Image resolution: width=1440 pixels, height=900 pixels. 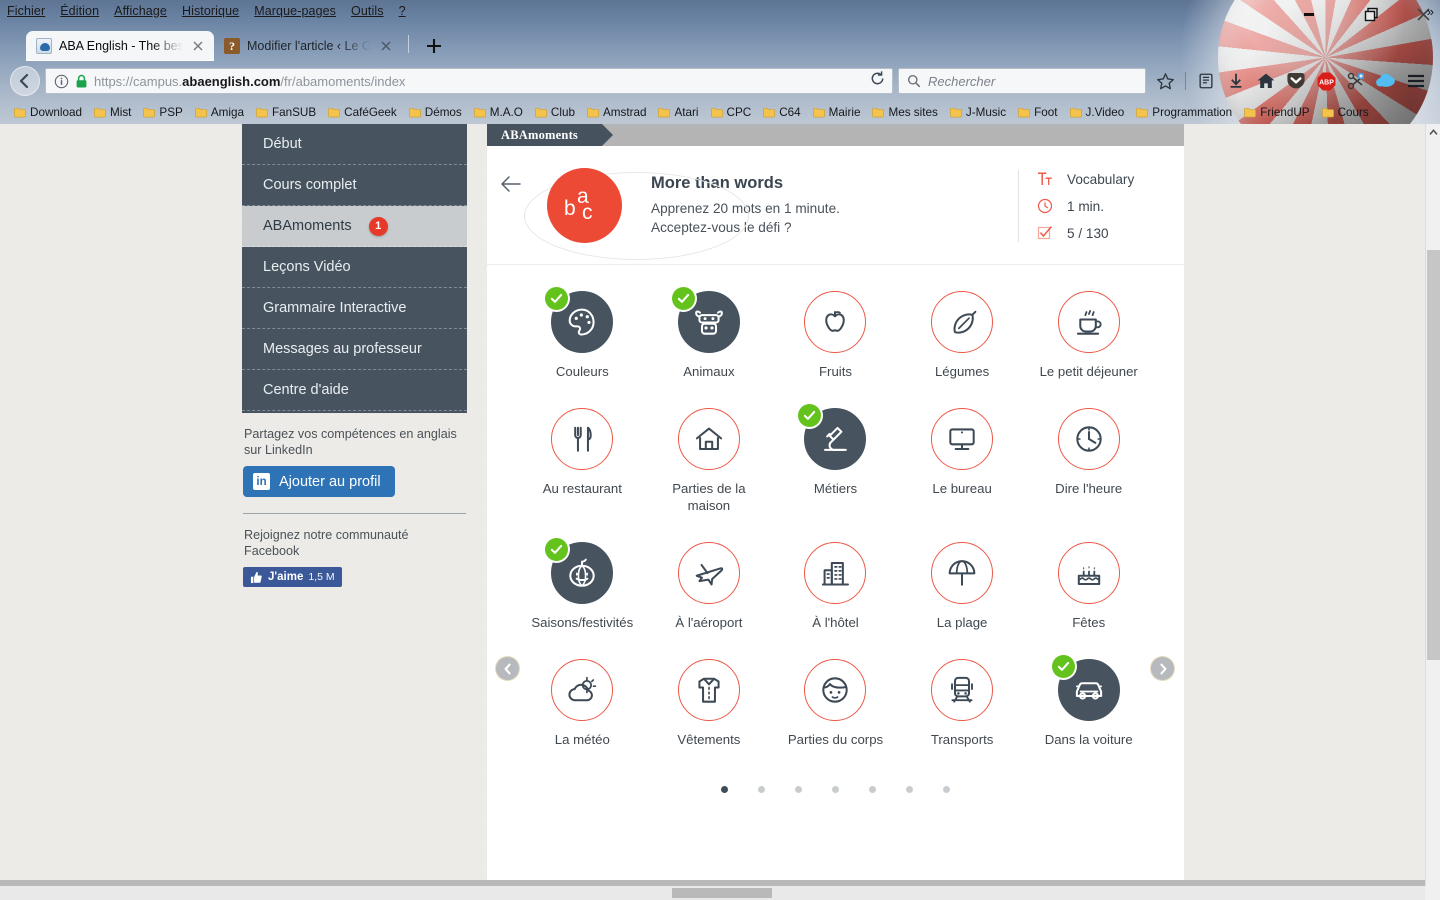 I want to click on bookmark-cpc: CPC, so click(x=731, y=113).